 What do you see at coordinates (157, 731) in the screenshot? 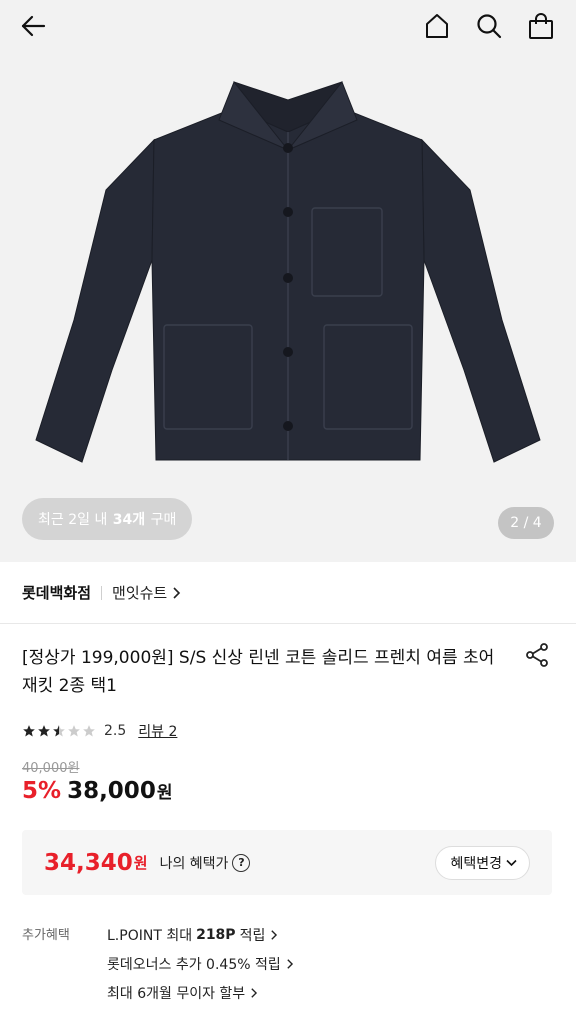
I see `review-link: 리뷰 2` at bounding box center [157, 731].